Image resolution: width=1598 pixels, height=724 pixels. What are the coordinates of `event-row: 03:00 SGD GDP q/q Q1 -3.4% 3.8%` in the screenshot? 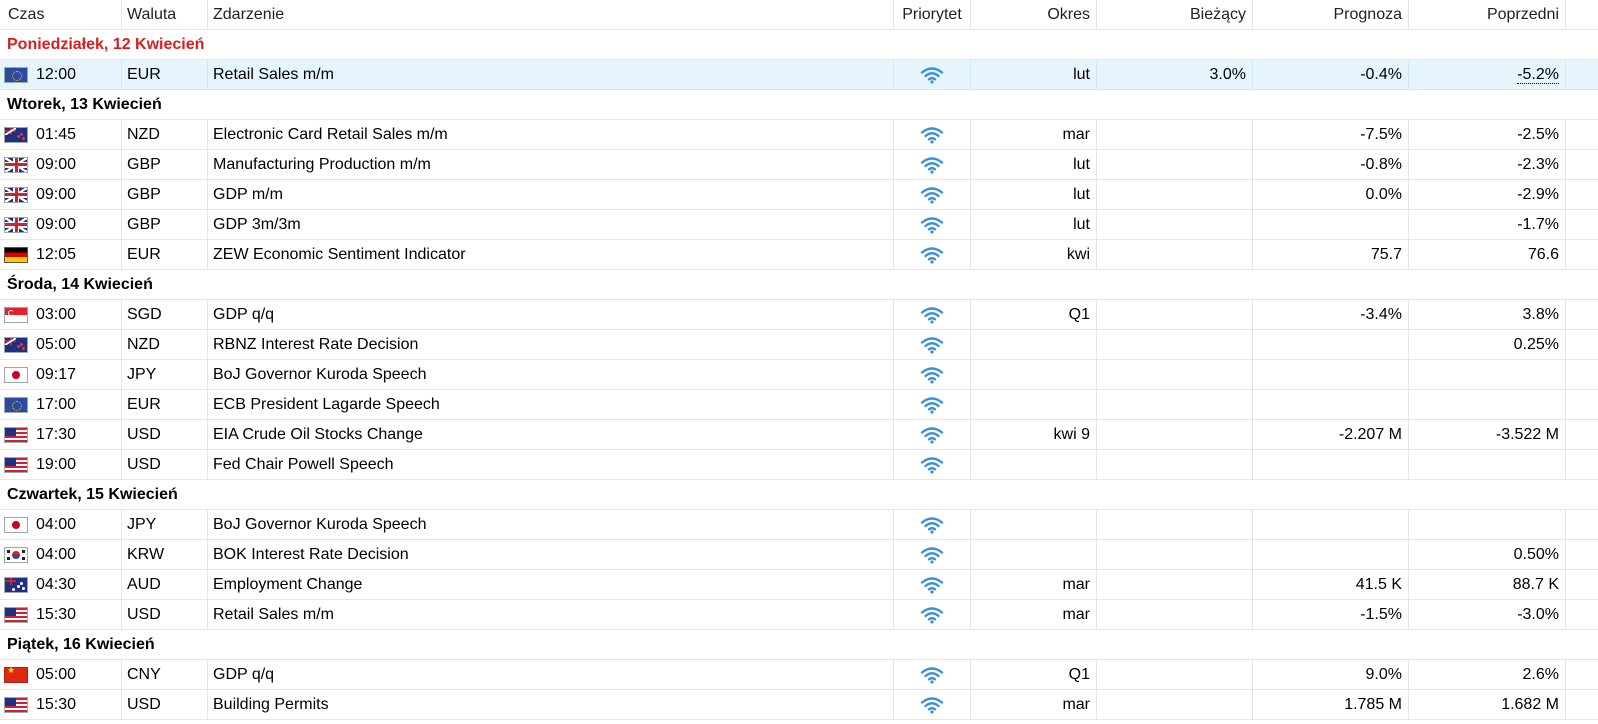 It's located at (799, 315).